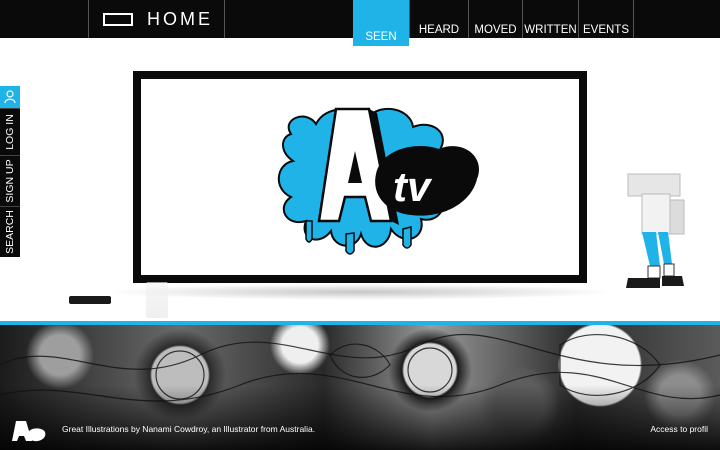 Image resolution: width=720 pixels, height=450 pixels. I want to click on user-icon-button, so click(10, 97).